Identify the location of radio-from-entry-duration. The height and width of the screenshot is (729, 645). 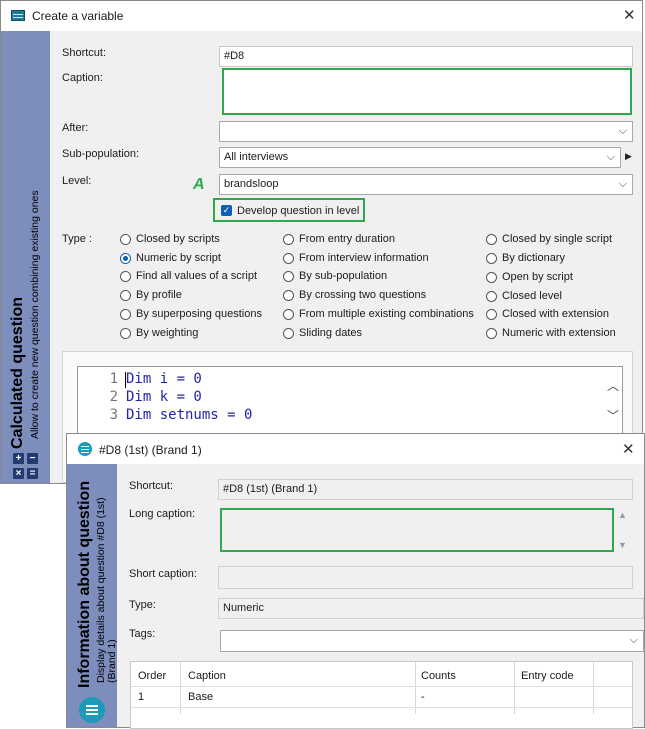
(288, 239).